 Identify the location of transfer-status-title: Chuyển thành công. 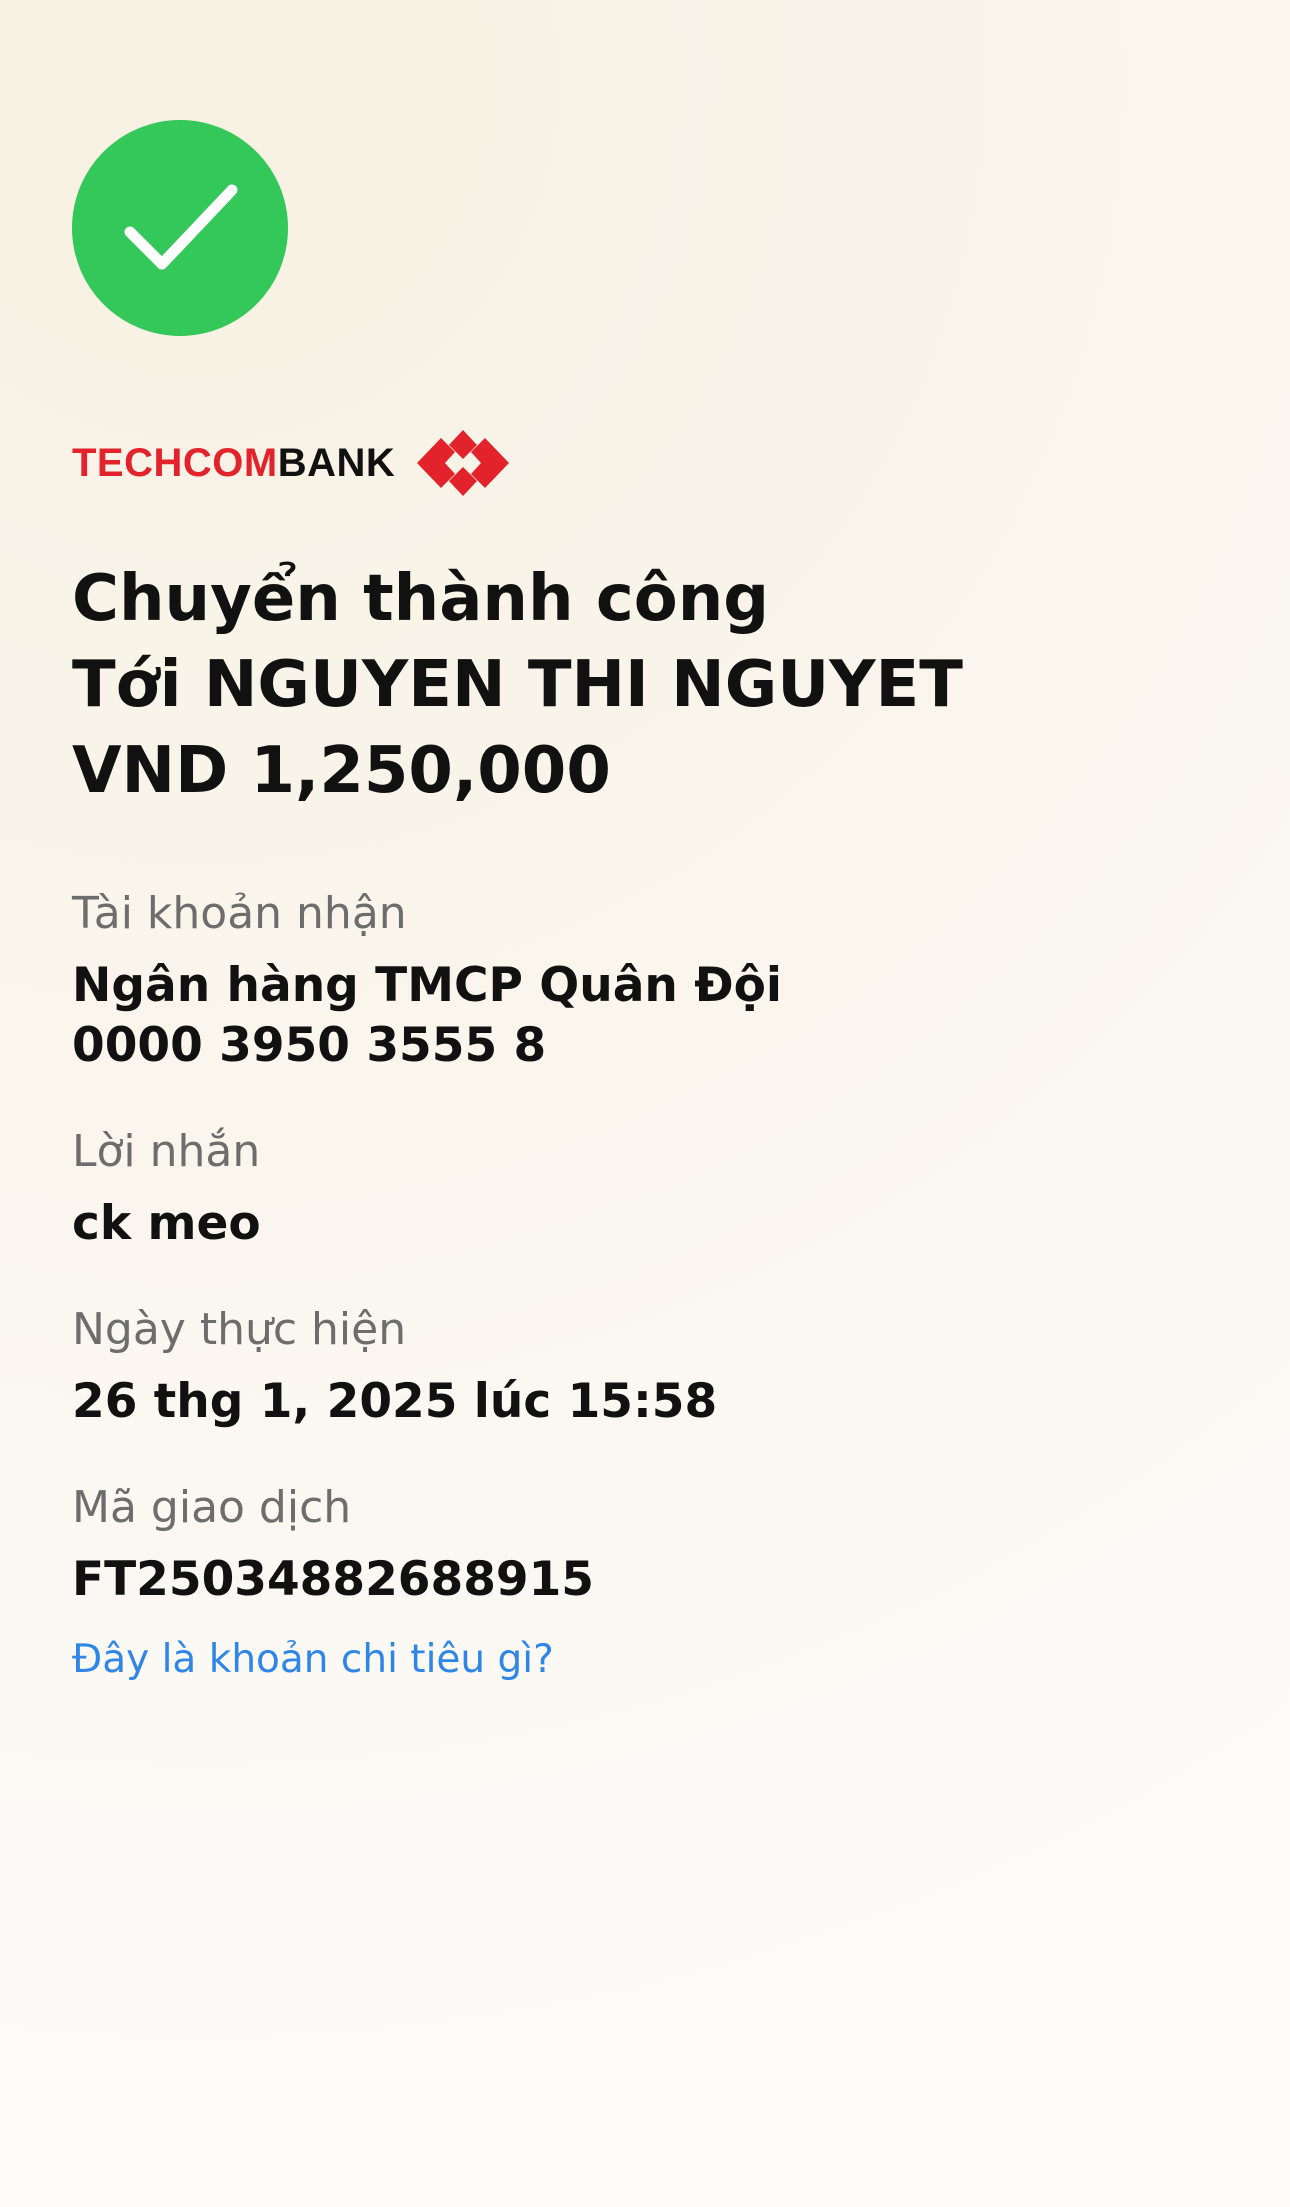
(421, 599).